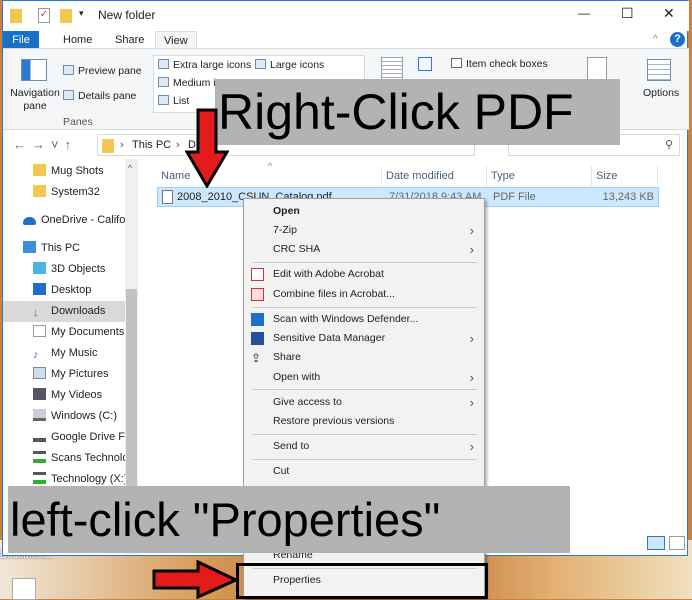 The height and width of the screenshot is (600, 692). What do you see at coordinates (434, 176) in the screenshot?
I see `column-header-date: Date modified` at bounding box center [434, 176].